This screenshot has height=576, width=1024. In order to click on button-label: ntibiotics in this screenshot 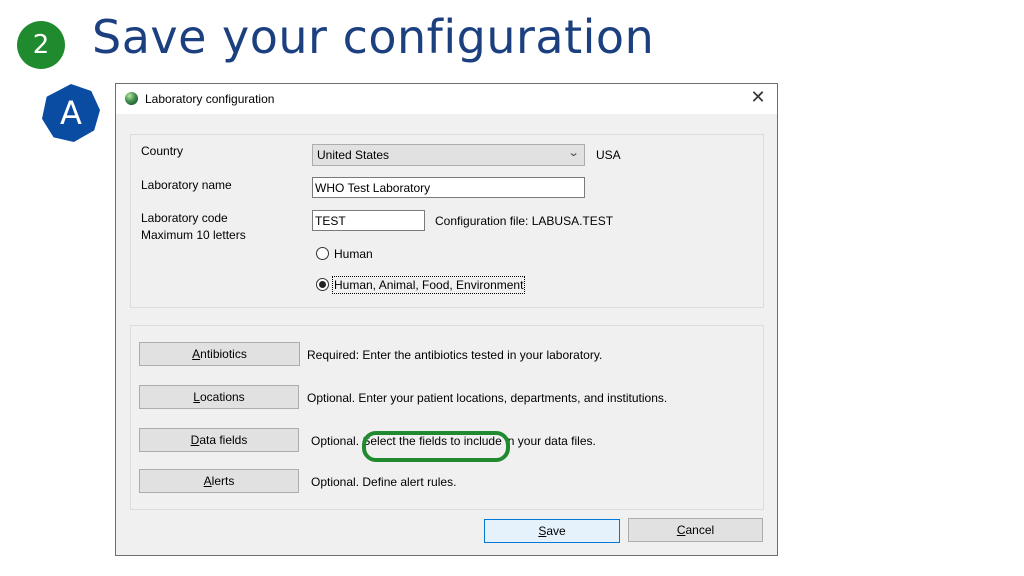, I will do `click(223, 354)`.